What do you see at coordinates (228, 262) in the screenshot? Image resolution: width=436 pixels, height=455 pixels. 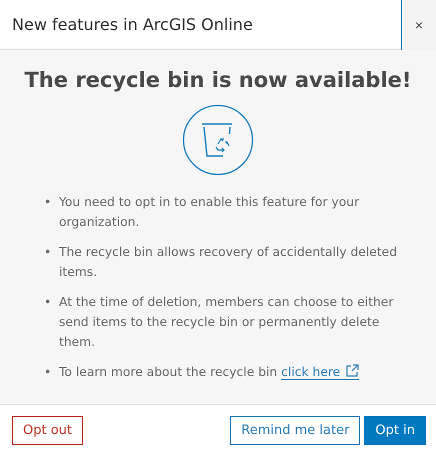 I see `bullet-text: The recycle bin allows recovery of accidentally deleted items.` at bounding box center [228, 262].